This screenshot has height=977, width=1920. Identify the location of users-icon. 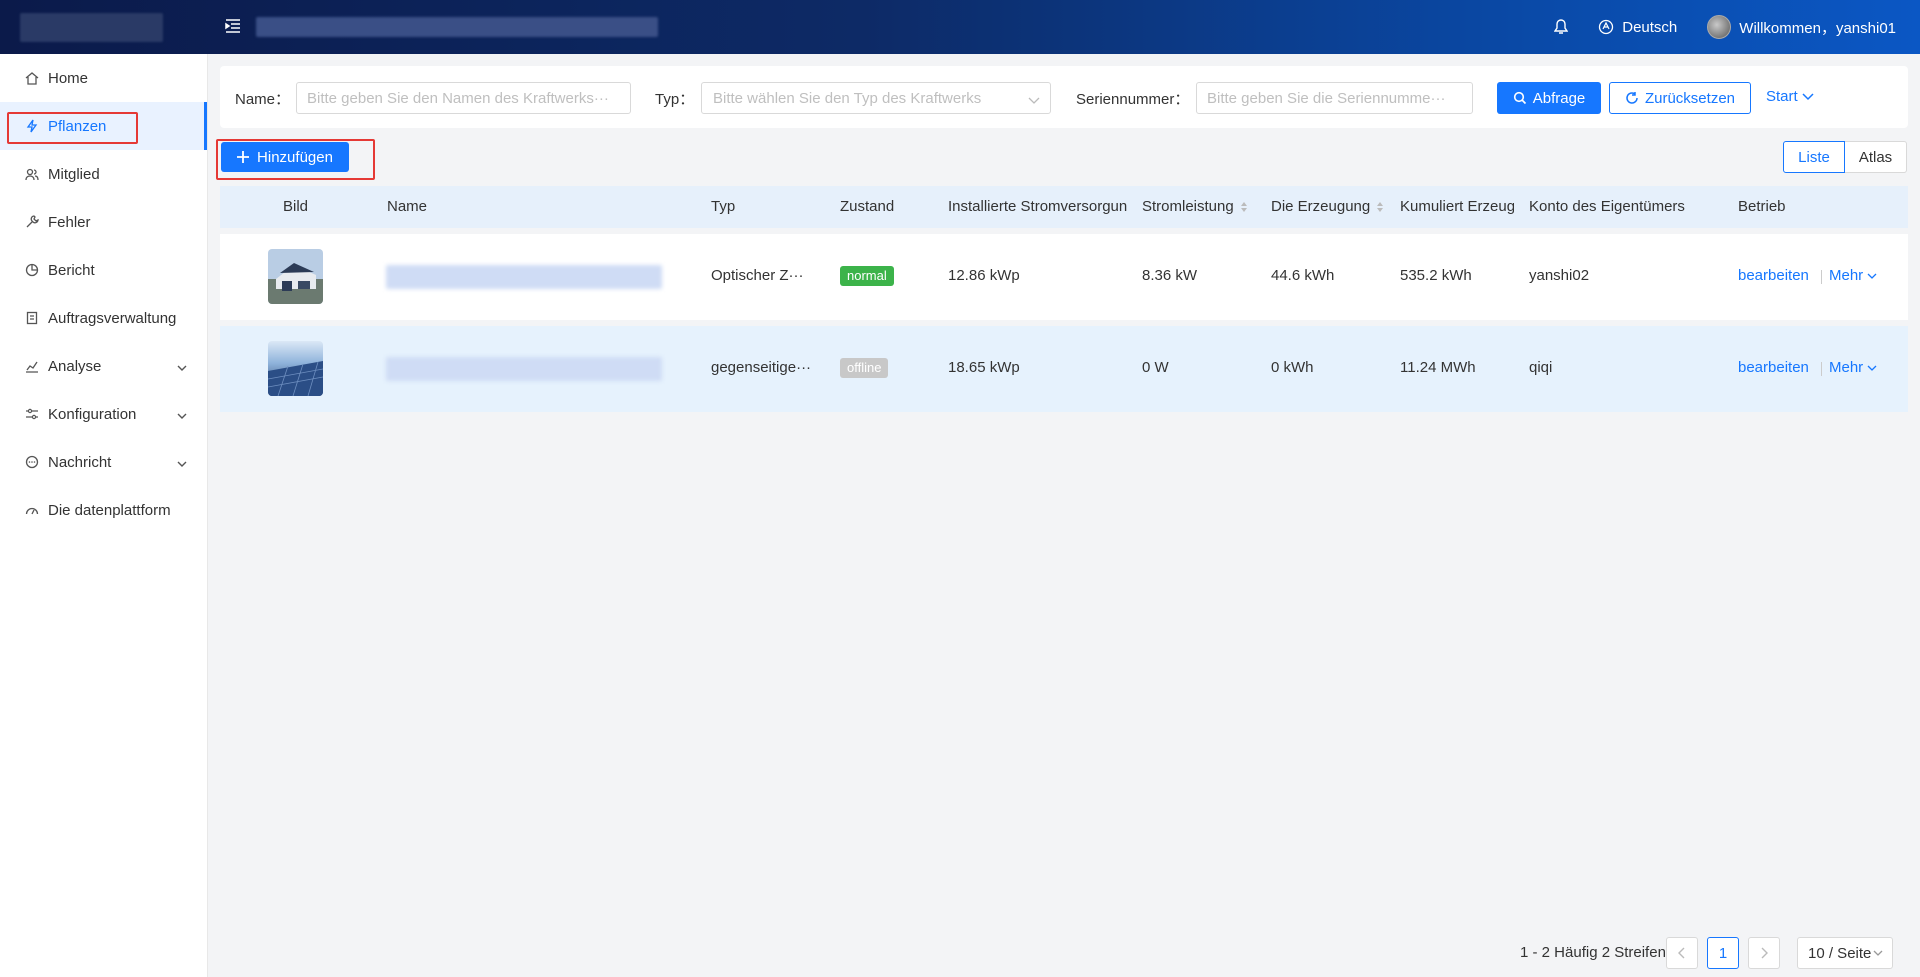
(32, 174).